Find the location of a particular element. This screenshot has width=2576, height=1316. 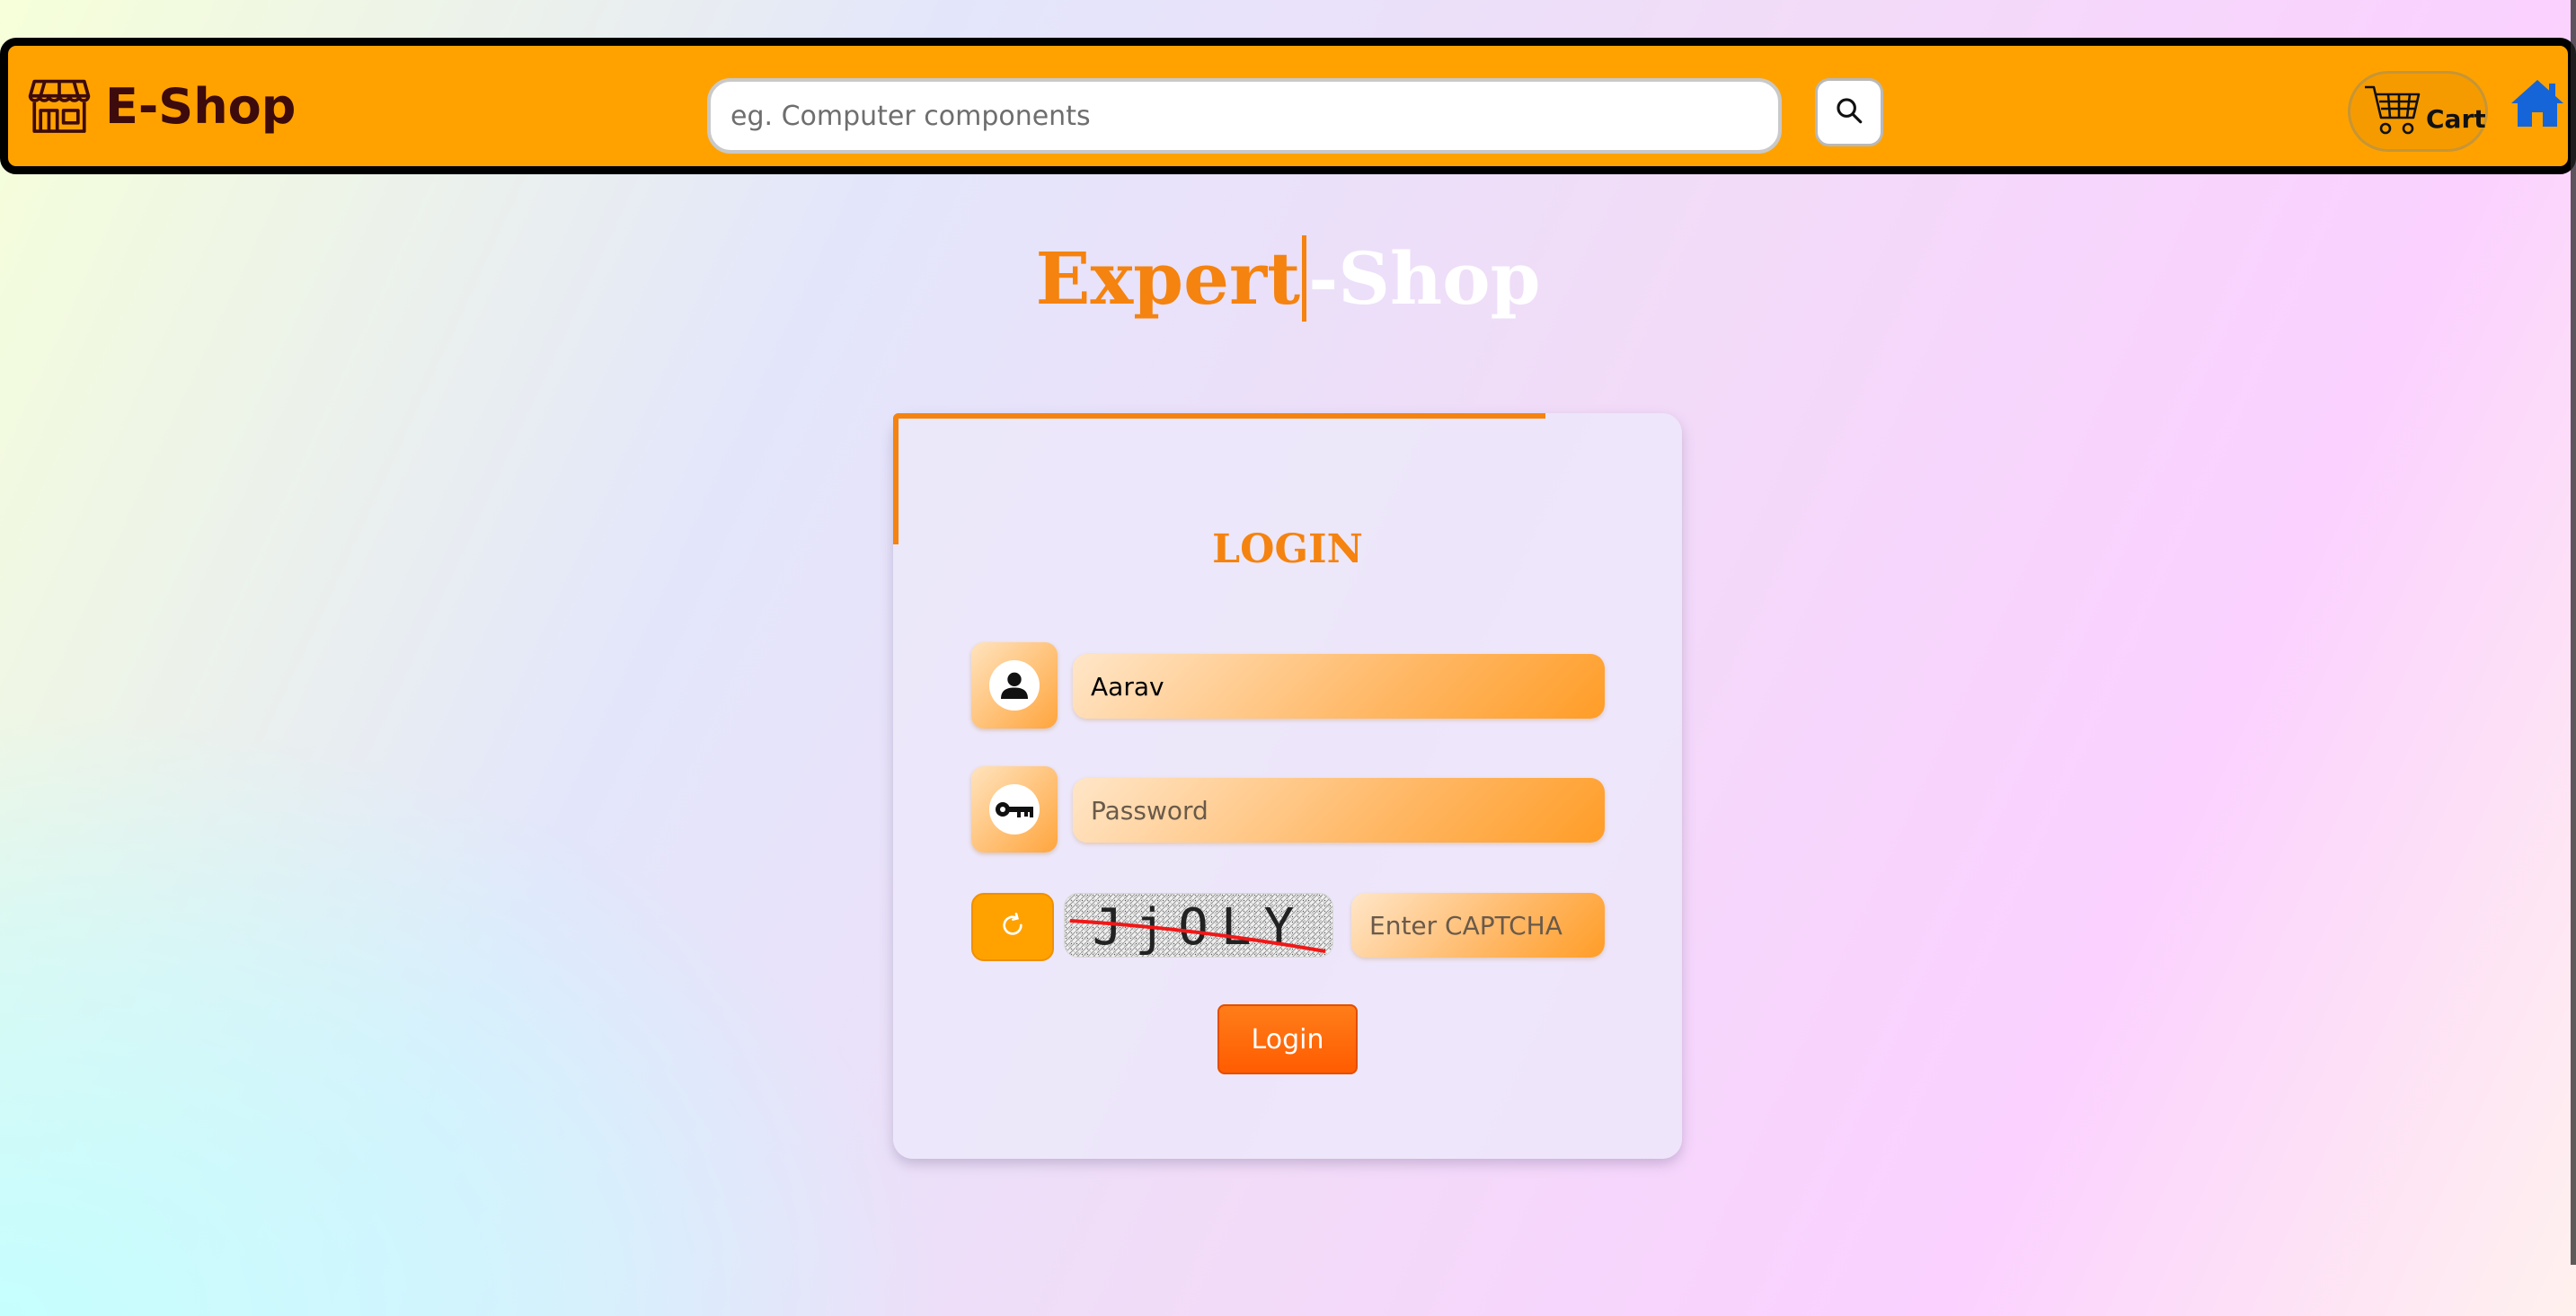

brand-heading: Expert -Shop is located at coordinates (1288, 278).